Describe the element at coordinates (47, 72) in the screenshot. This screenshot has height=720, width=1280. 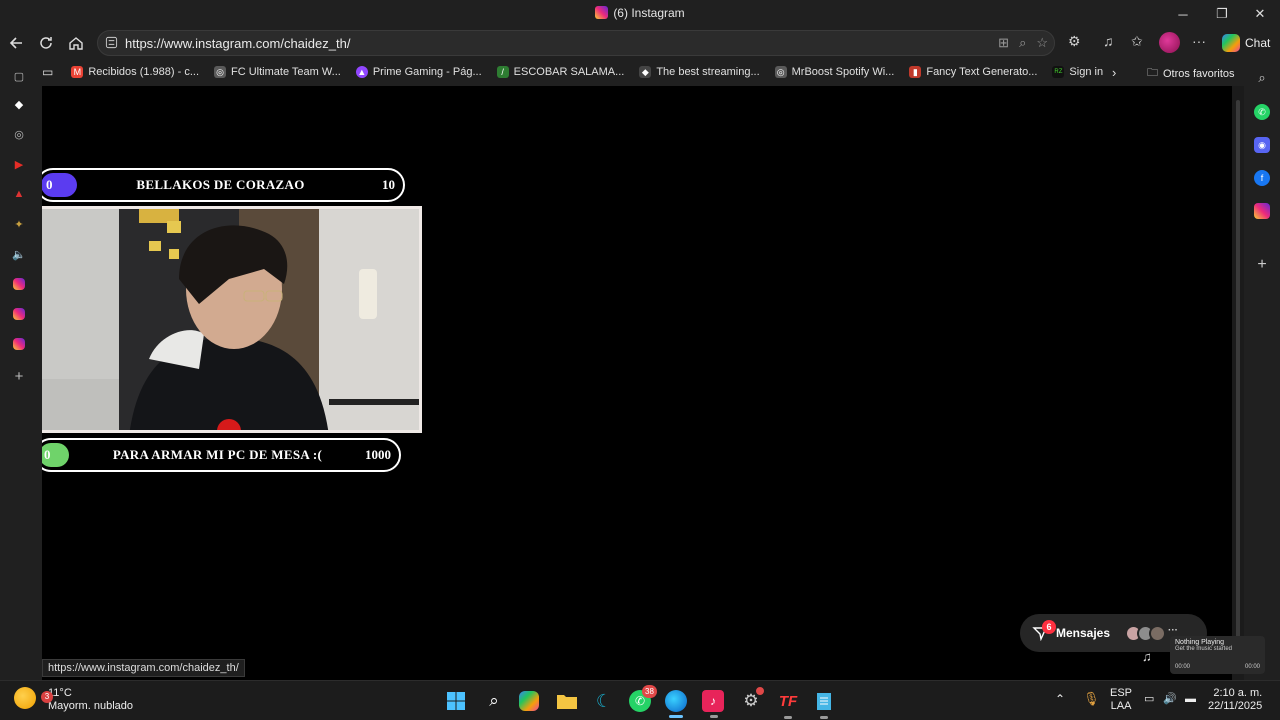
I see `favorites-menu-icon: ▭` at that location.